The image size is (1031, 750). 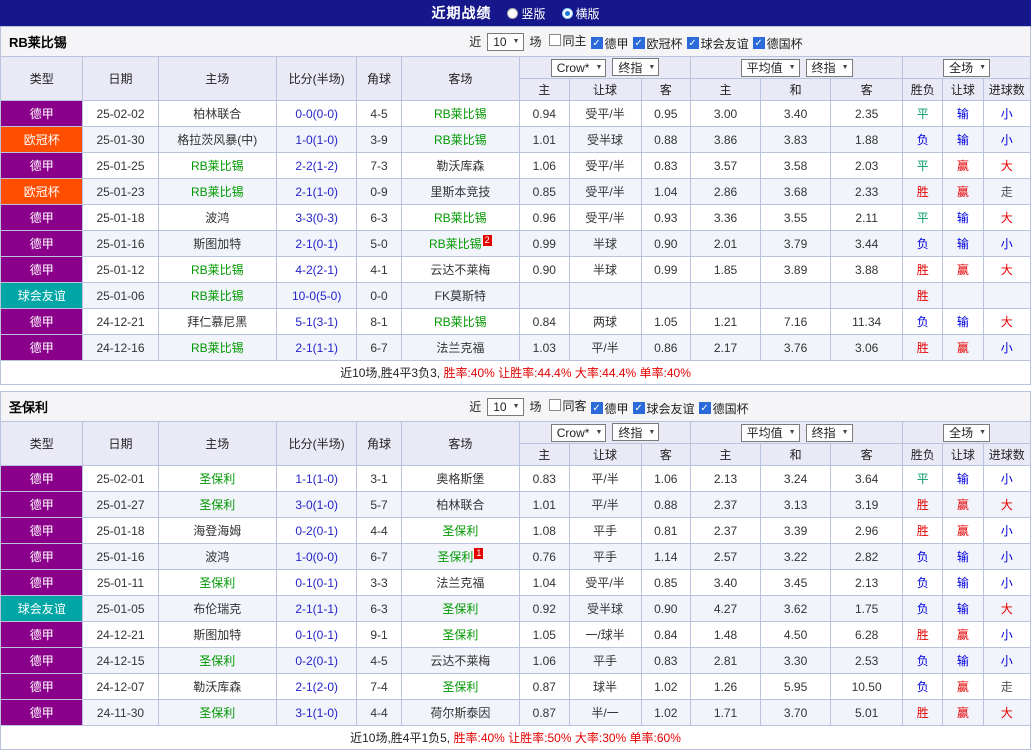 I want to click on home-team: 海登海姆, so click(x=217, y=530).